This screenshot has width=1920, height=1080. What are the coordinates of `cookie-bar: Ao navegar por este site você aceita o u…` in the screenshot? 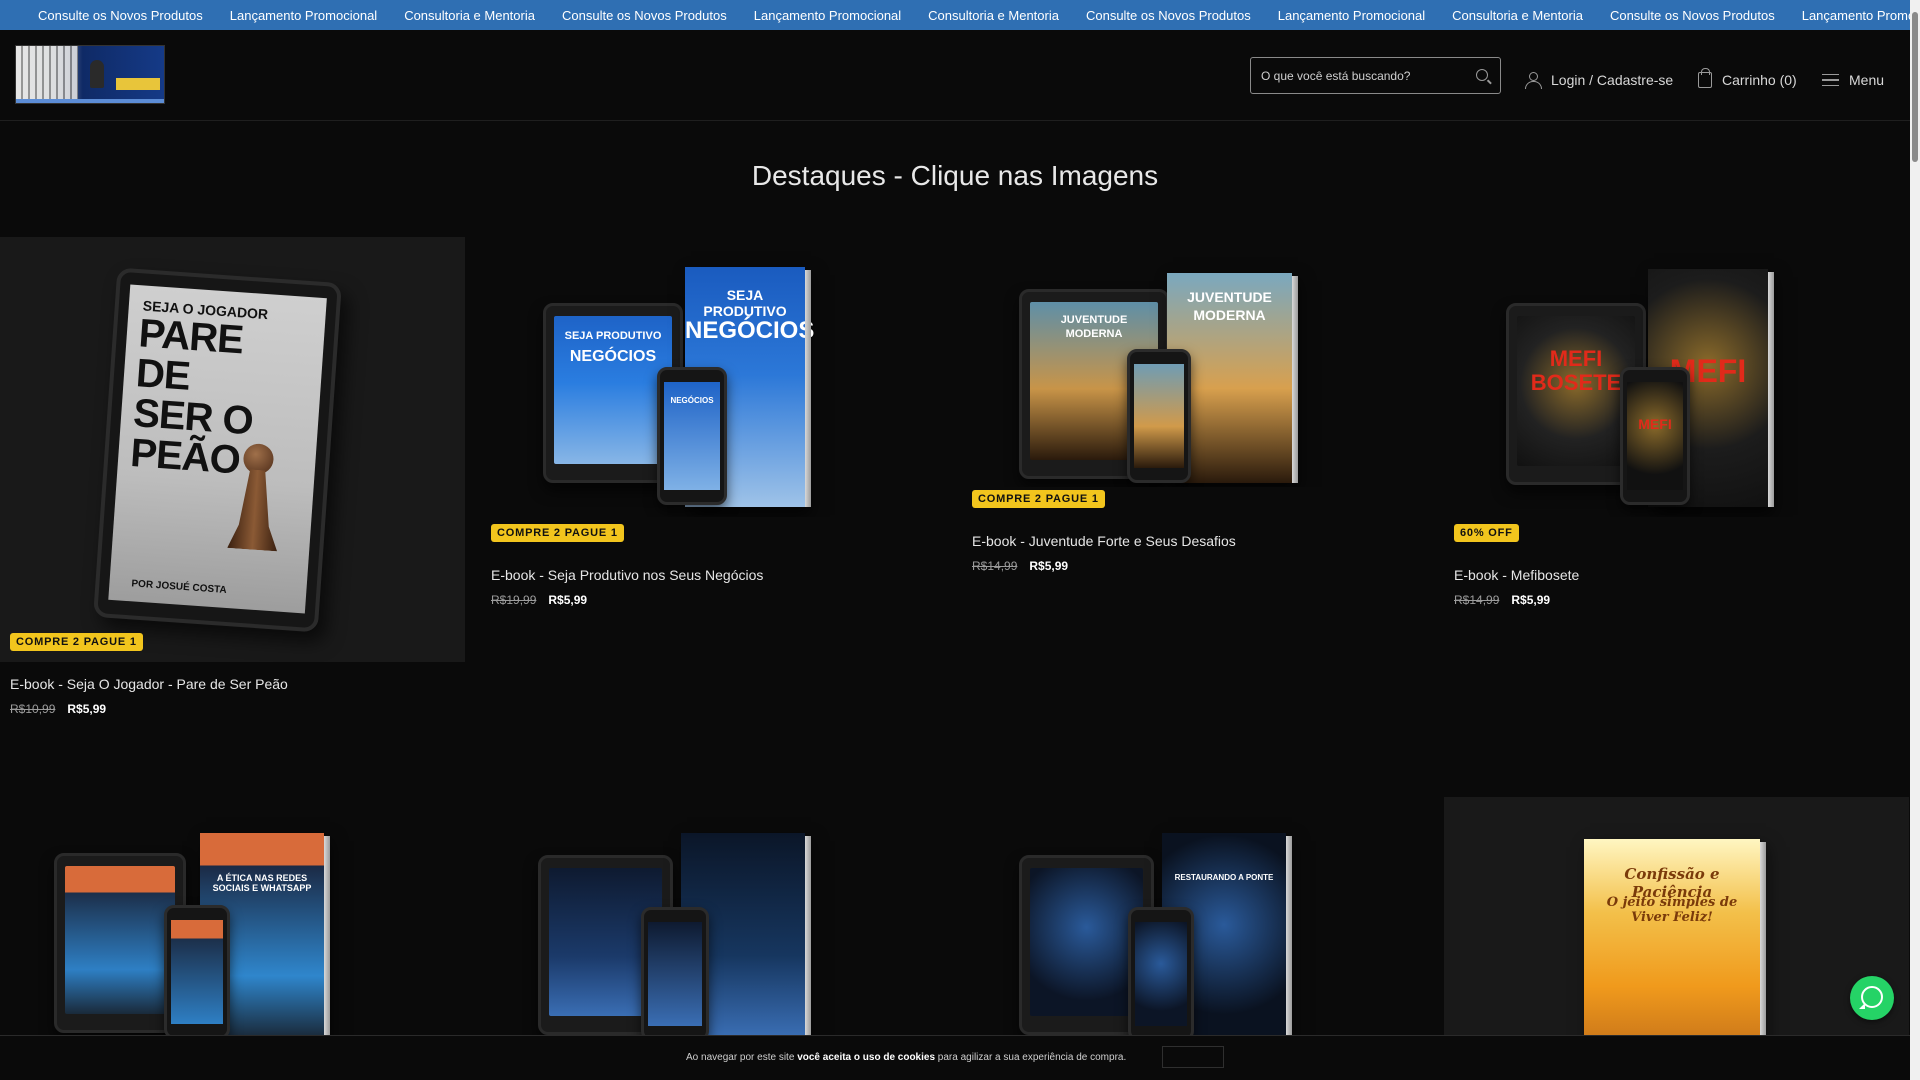 It's located at (955, 1057).